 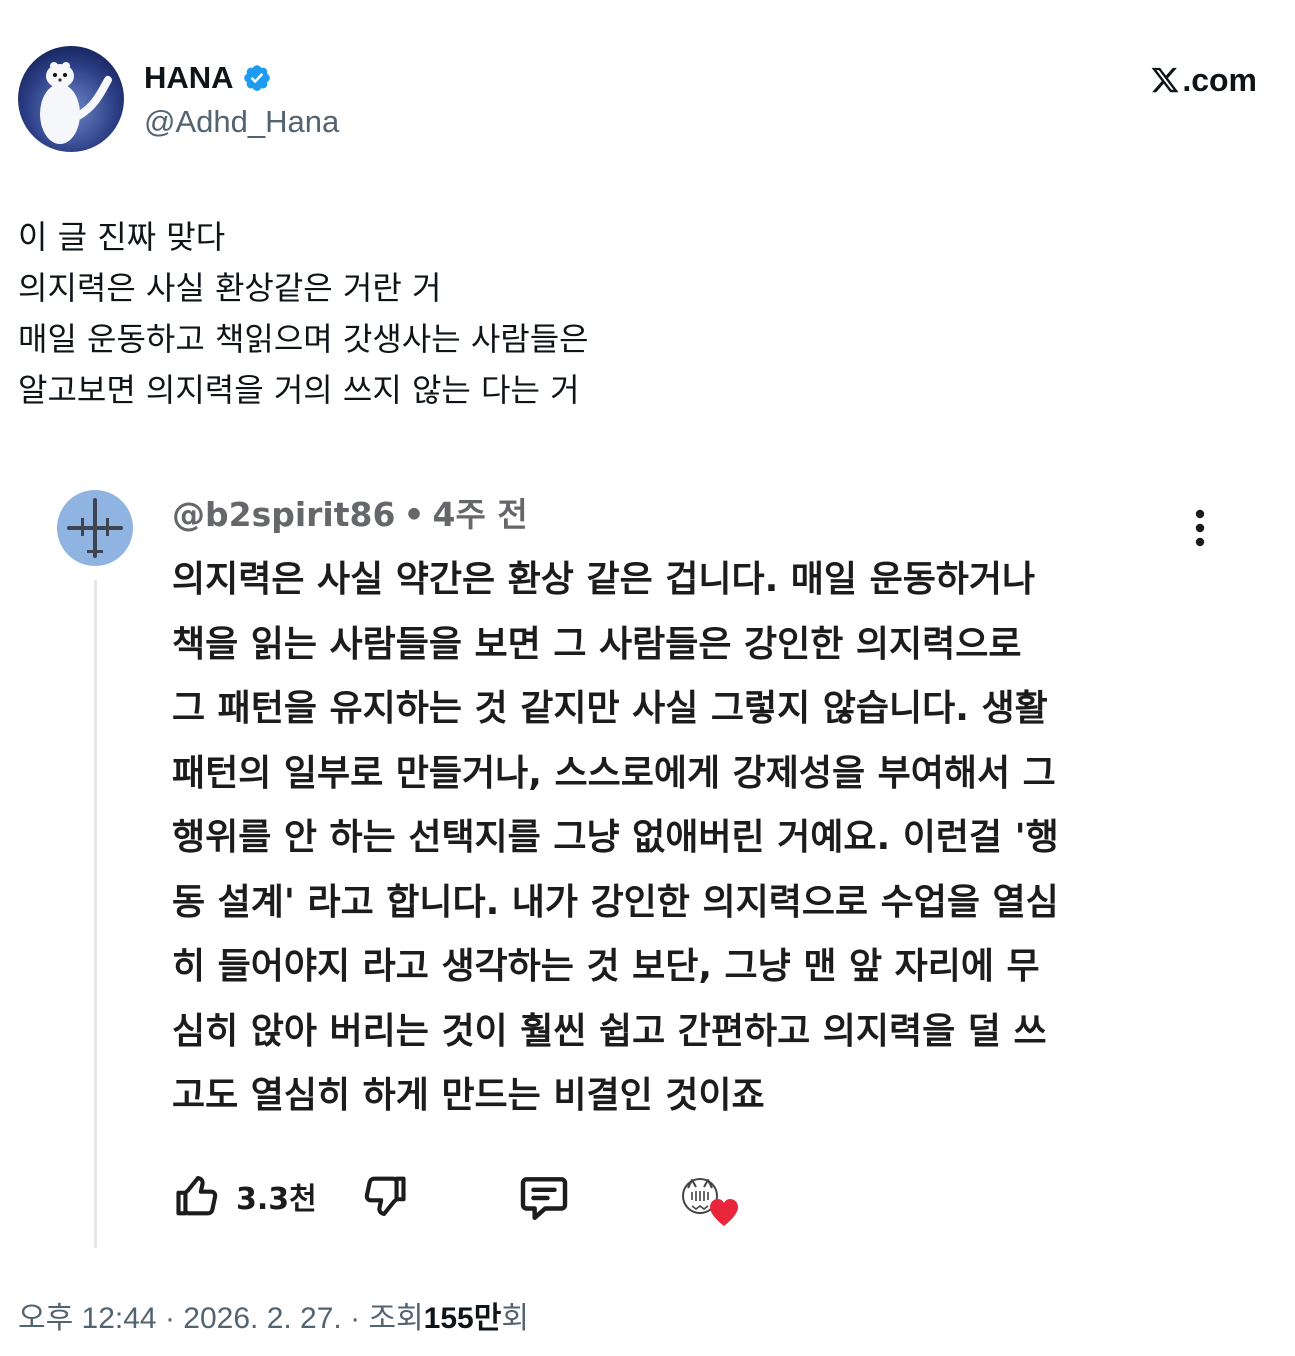 I want to click on views-unit: 회, so click(x=515, y=1318).